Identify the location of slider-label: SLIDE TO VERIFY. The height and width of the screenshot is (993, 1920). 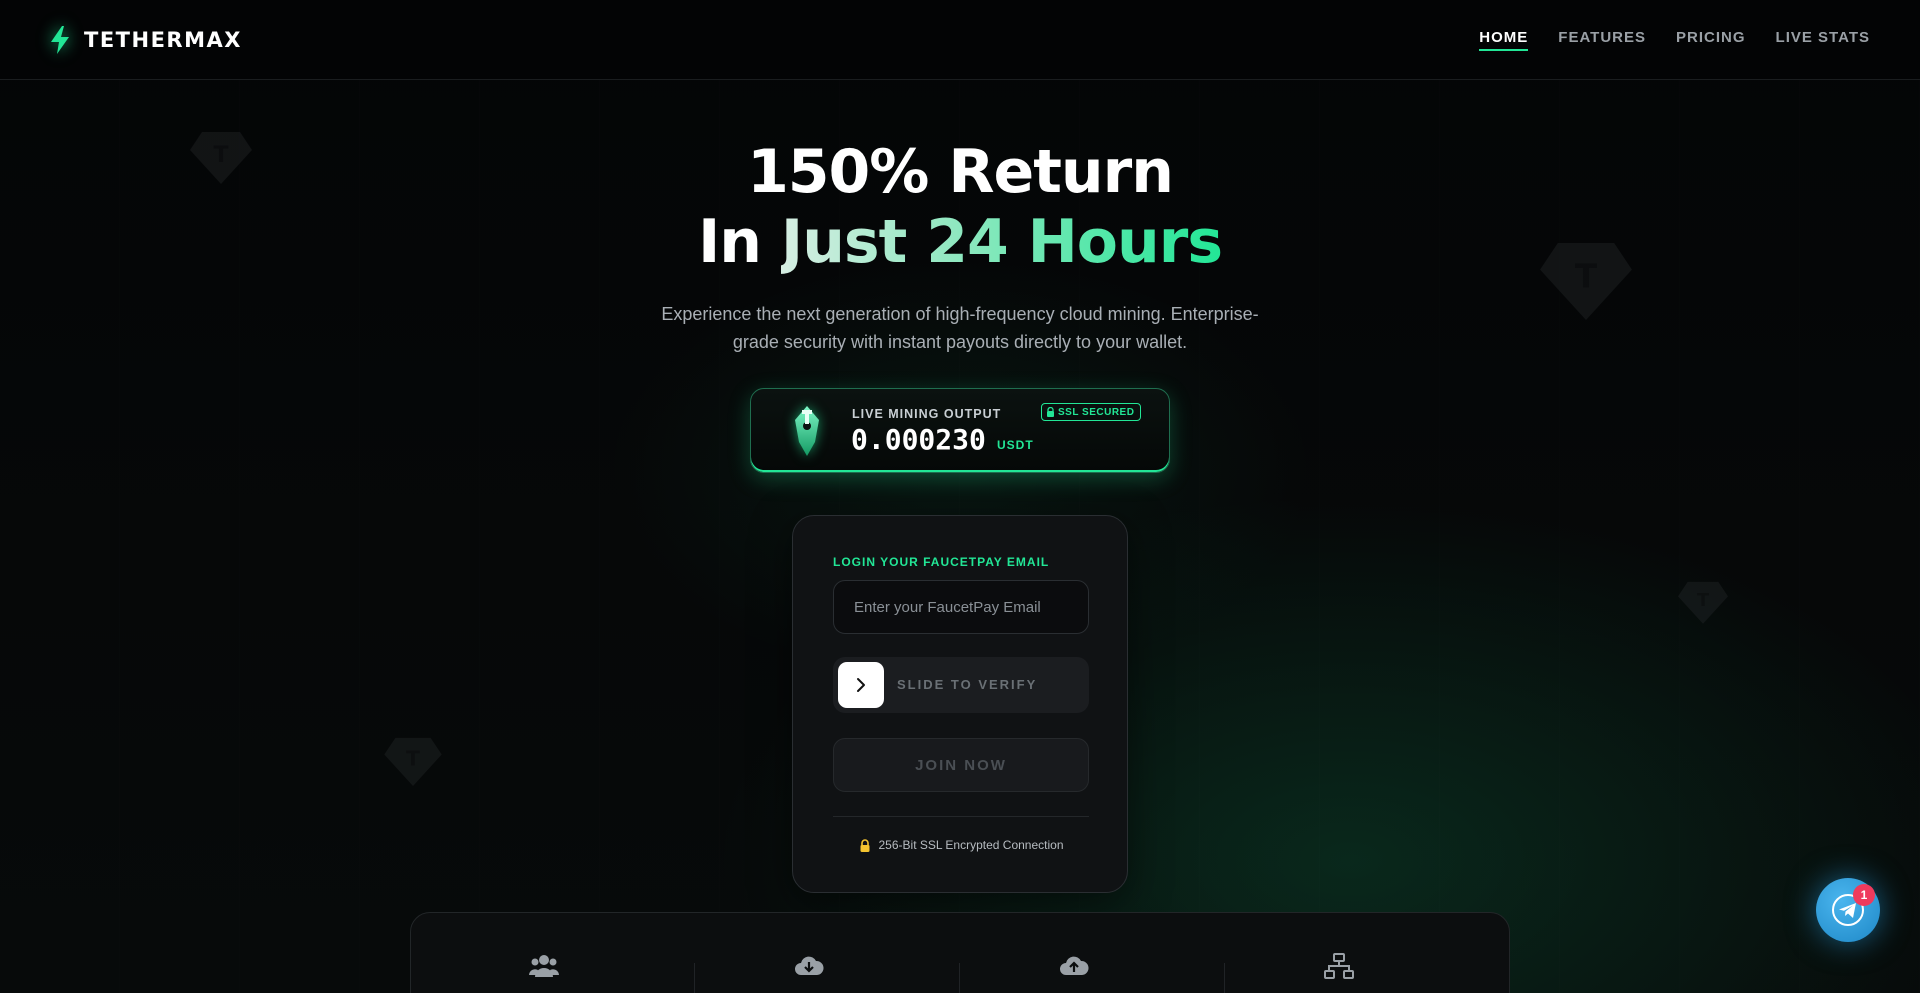
(967, 684).